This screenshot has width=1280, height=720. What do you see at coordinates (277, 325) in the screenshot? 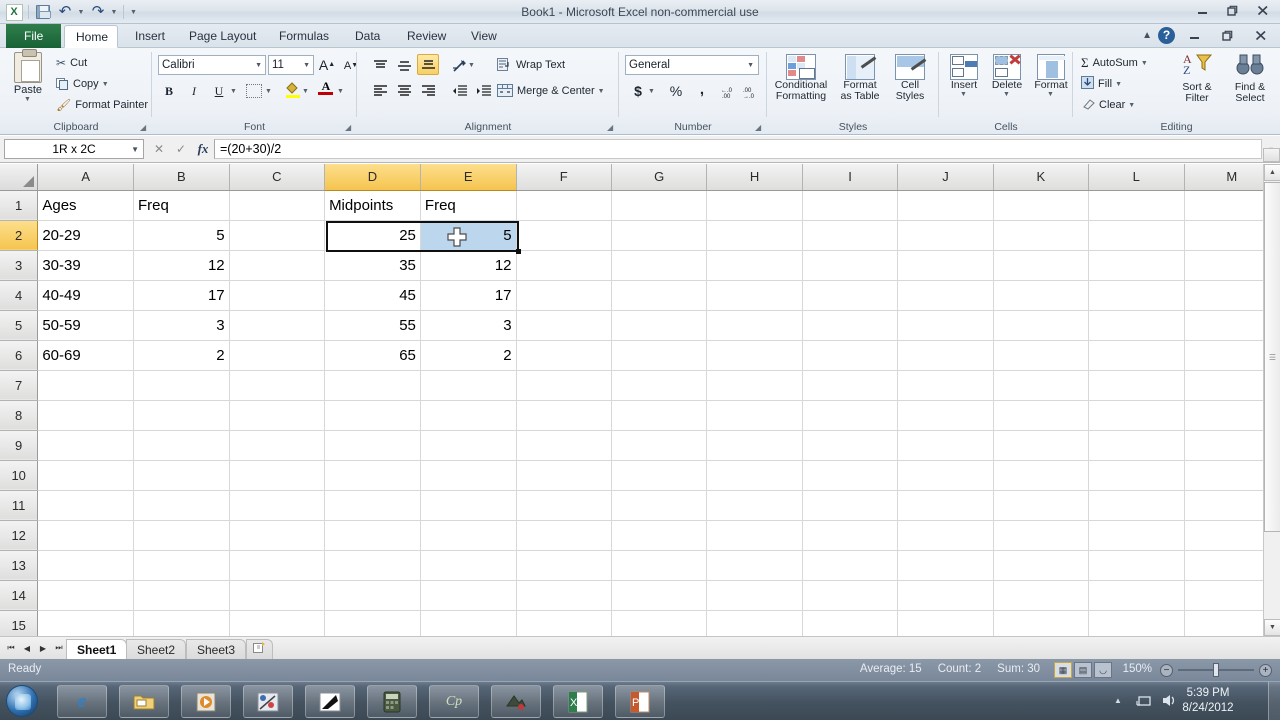
I see `cell-C5` at bounding box center [277, 325].